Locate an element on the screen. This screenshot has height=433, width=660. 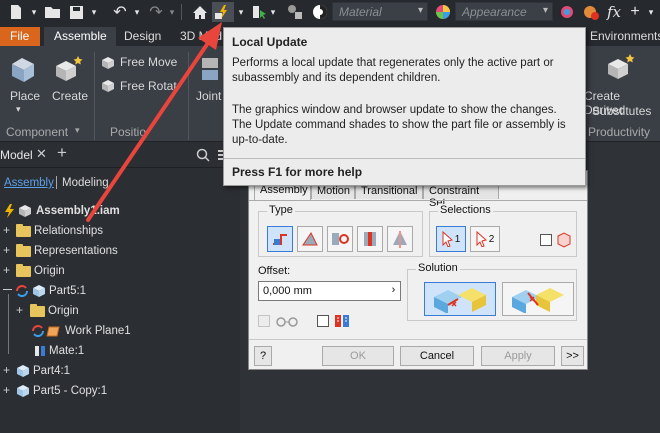
annotation-arrow is located at coordinates (154, 122).